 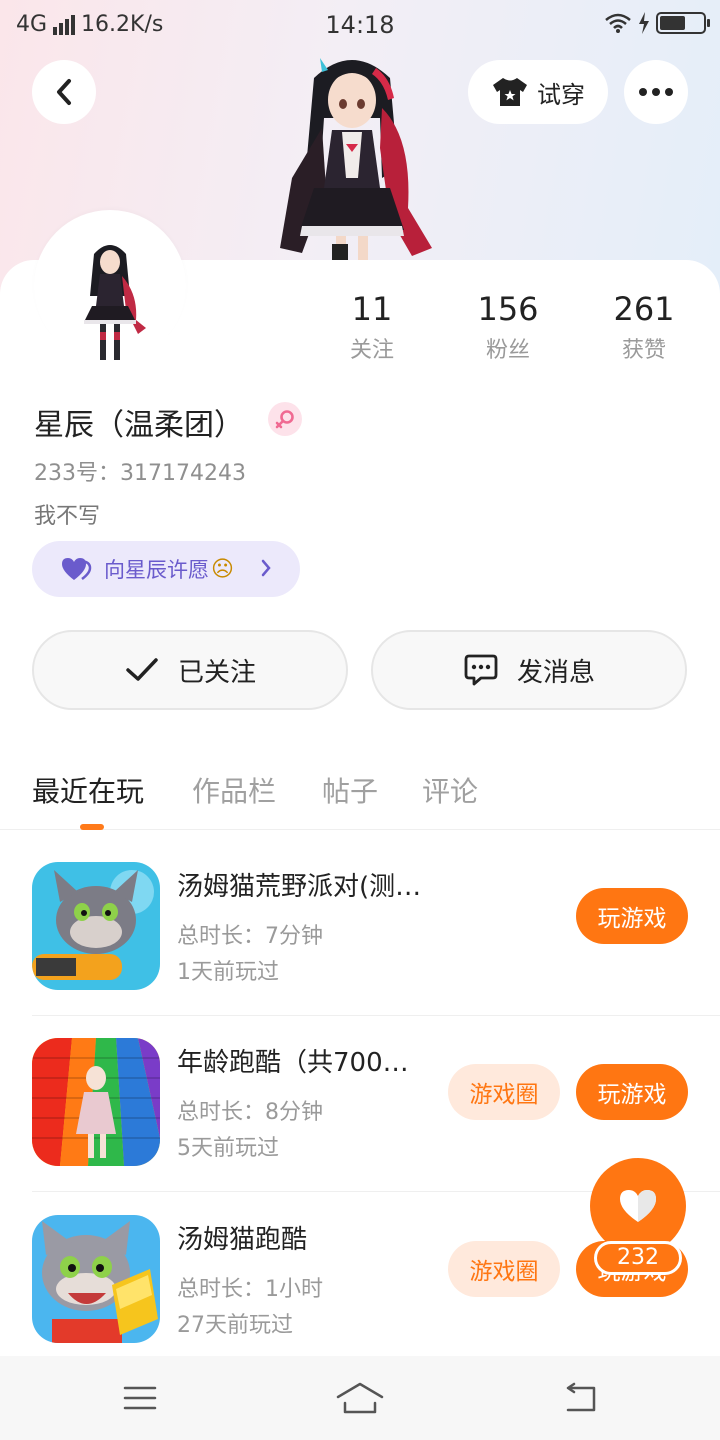 I want to click on menu-icon, so click(x=140, y=1398).